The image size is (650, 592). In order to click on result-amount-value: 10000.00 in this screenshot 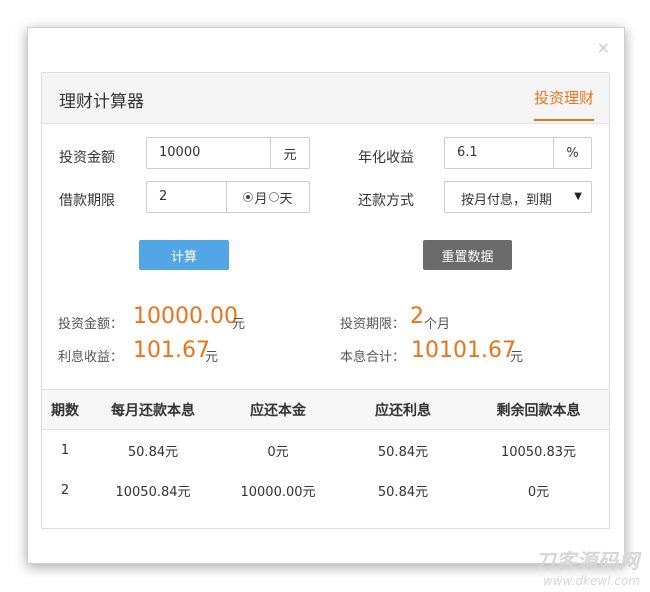, I will do `click(185, 316)`.